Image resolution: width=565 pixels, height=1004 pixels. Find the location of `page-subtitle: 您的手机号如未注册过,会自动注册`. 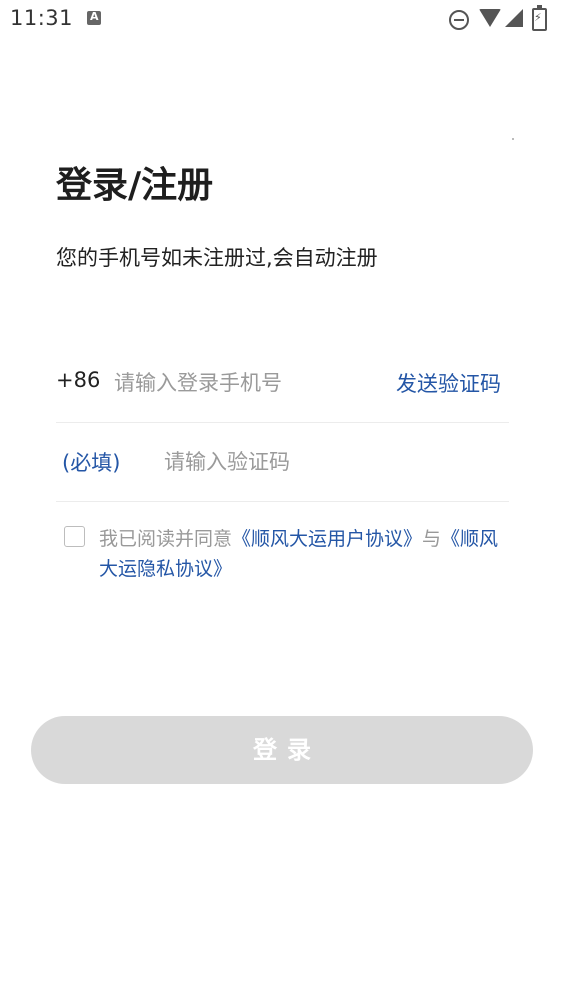

page-subtitle: 您的手机号如未注册过,会自动注册 is located at coordinates (217, 258).